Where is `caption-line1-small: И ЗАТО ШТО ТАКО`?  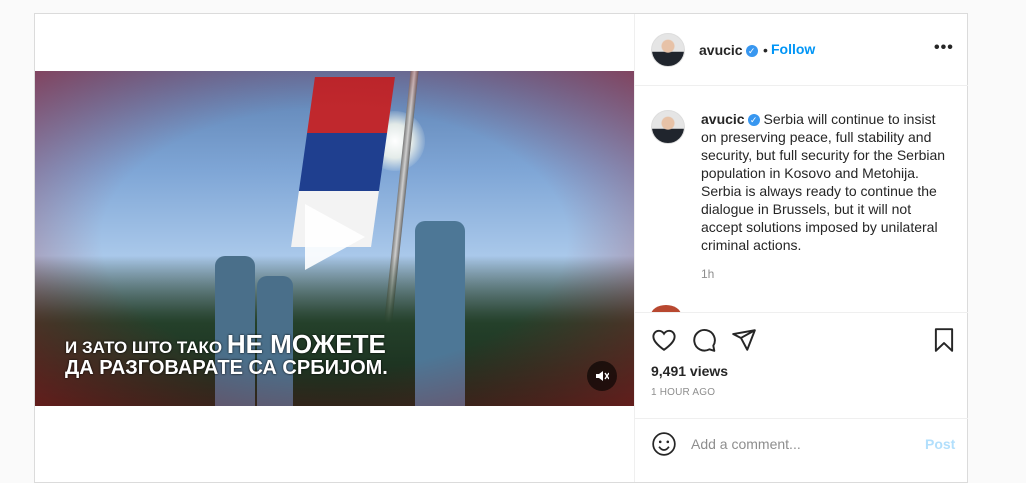 caption-line1-small: И ЗАТО ШТО ТАКО is located at coordinates (144, 347).